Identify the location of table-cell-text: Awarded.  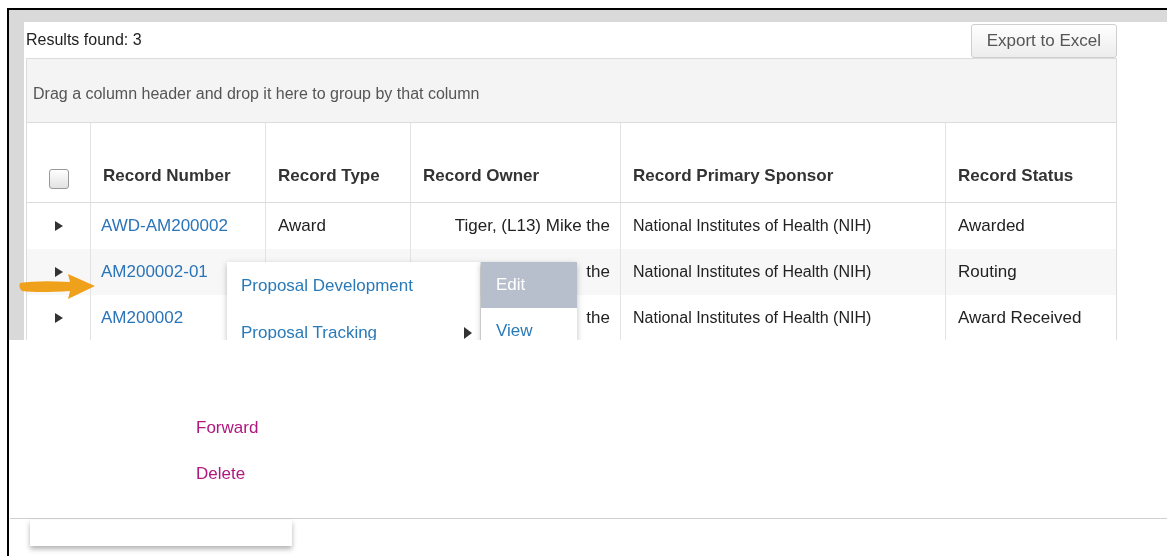
(991, 226).